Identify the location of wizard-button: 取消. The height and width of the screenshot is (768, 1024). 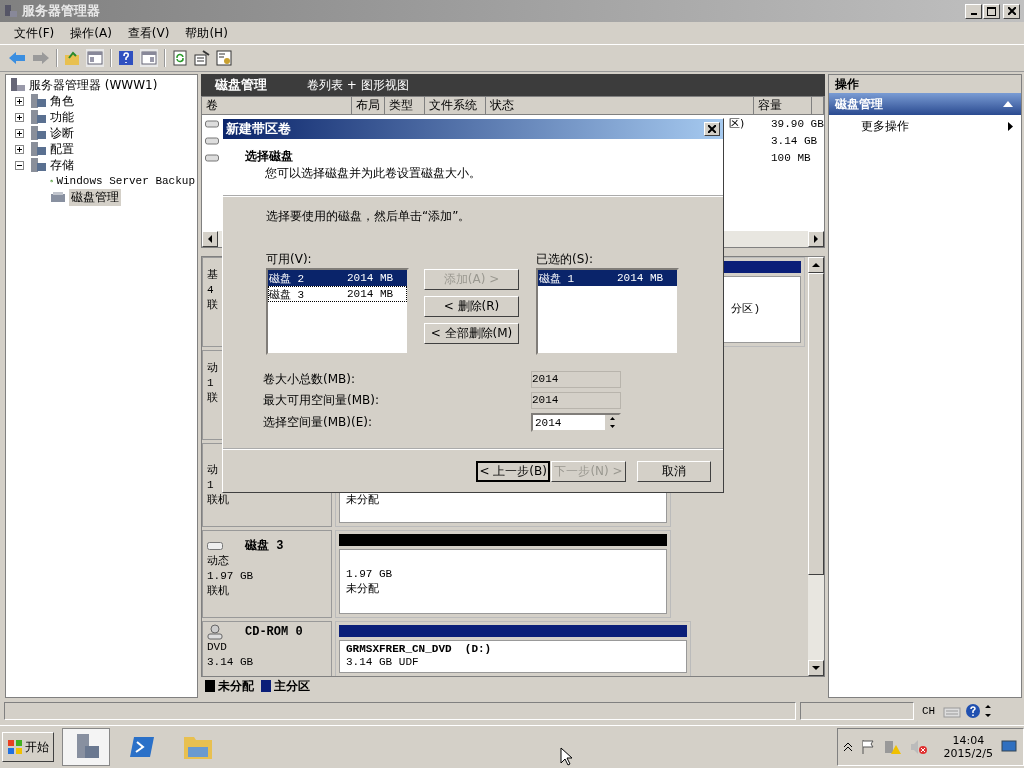
(673, 471).